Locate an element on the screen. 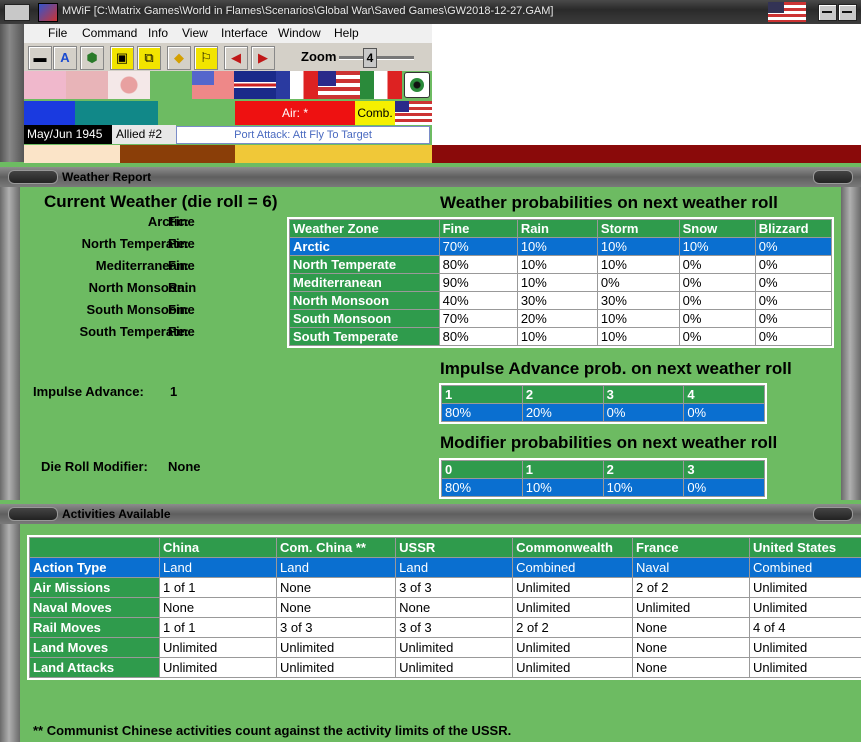 The width and height of the screenshot is (861, 742). diamond-icon: ◆ is located at coordinates (179, 58).